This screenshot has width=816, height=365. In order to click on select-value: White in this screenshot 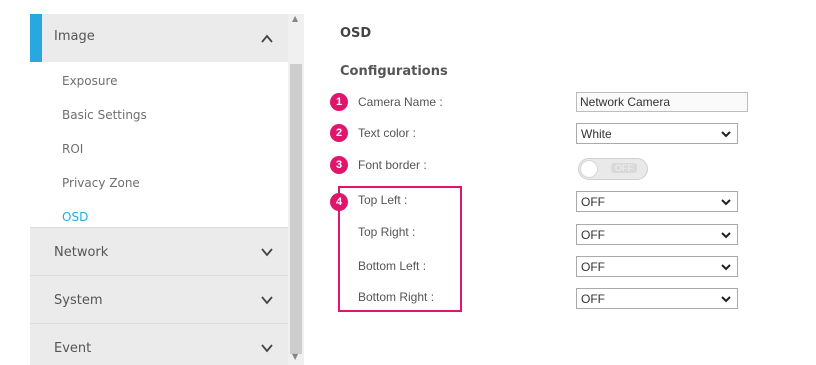, I will do `click(596, 134)`.